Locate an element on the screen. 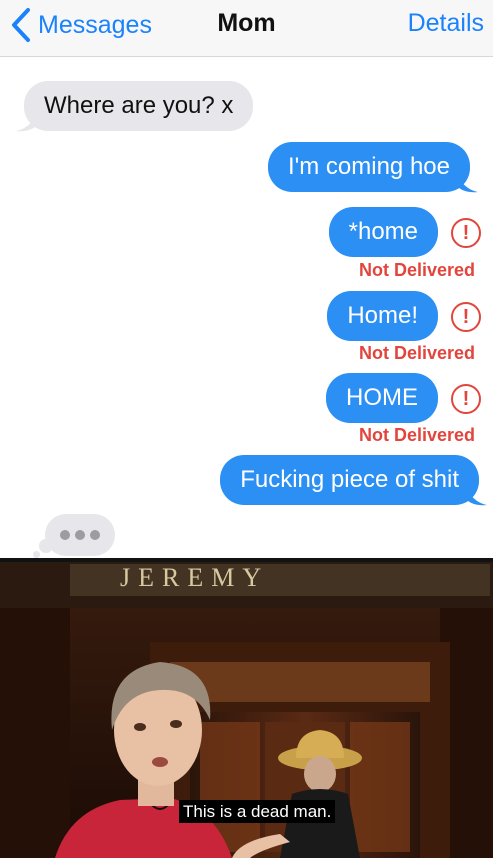  video-caption: This is a dead man. is located at coordinates (257, 811).